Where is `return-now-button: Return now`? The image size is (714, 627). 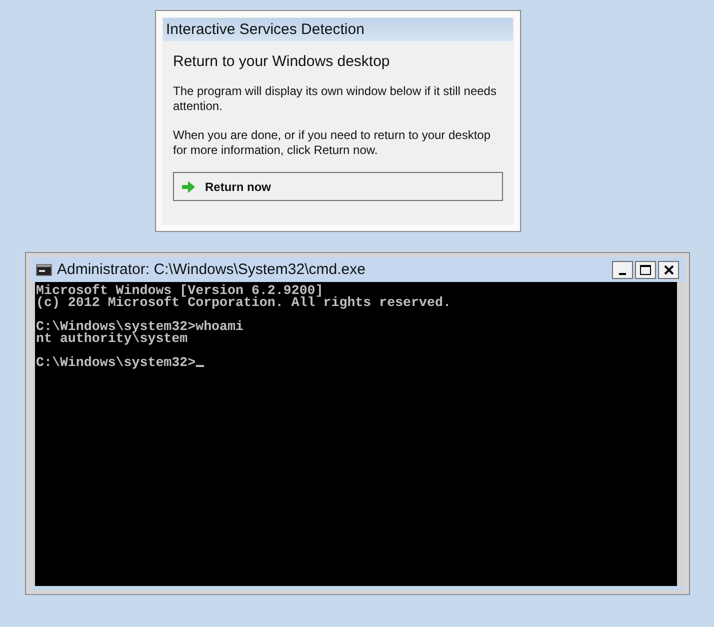 return-now-button: Return now is located at coordinates (338, 186).